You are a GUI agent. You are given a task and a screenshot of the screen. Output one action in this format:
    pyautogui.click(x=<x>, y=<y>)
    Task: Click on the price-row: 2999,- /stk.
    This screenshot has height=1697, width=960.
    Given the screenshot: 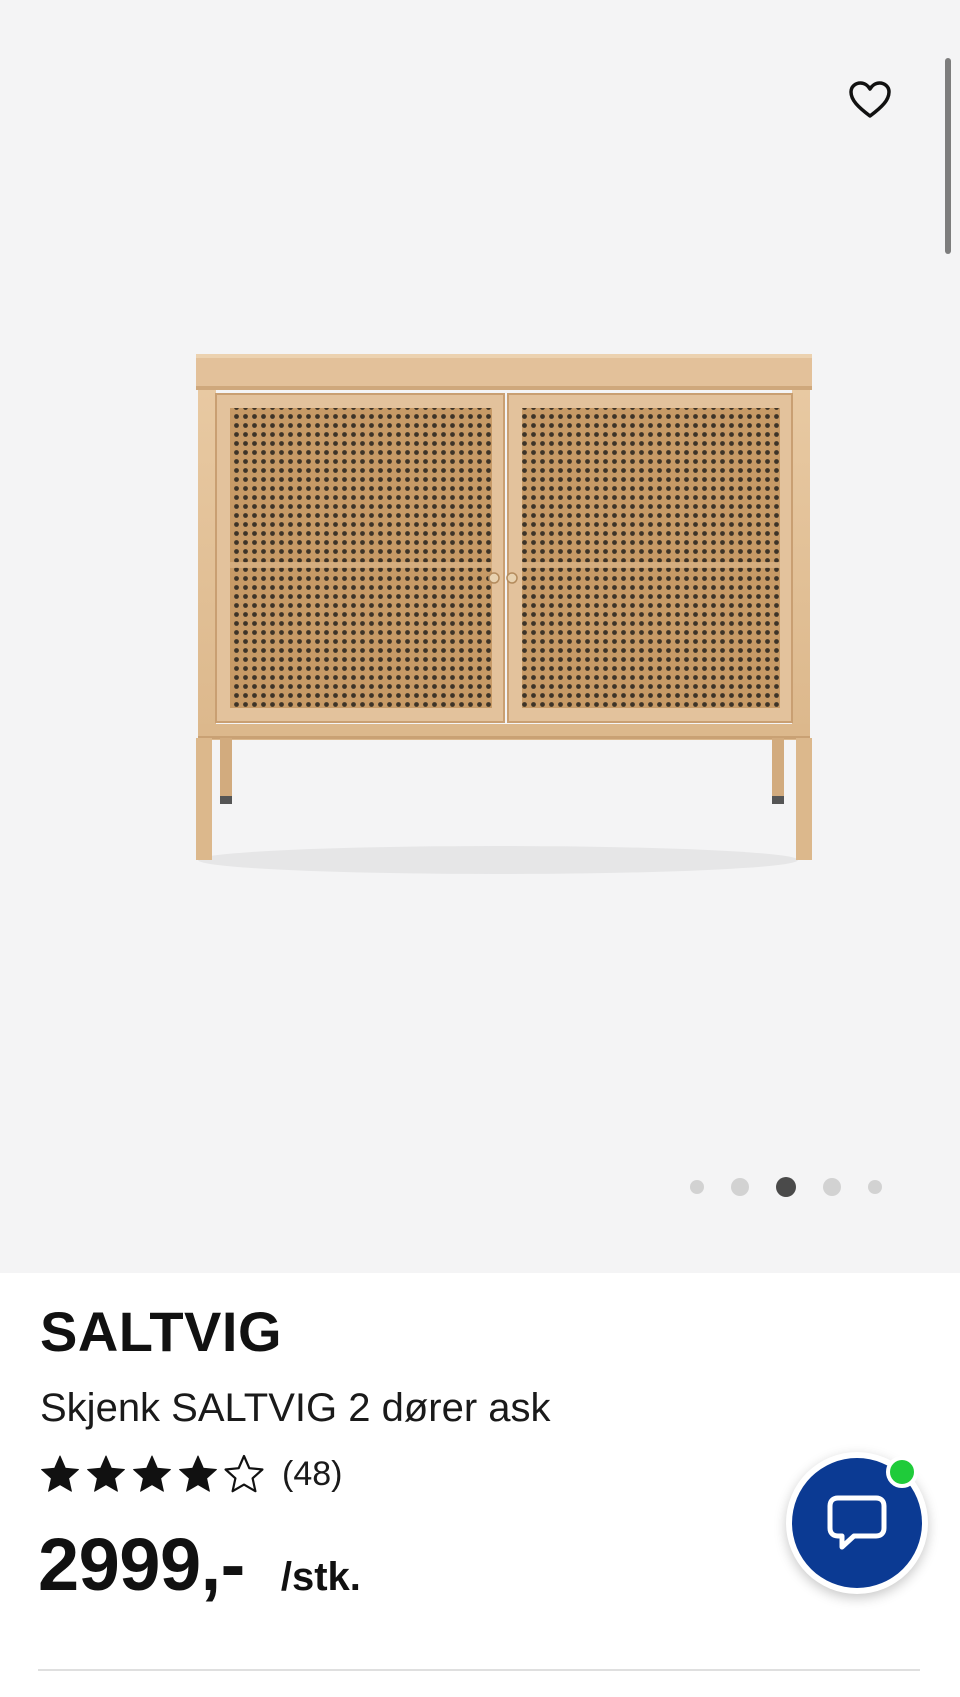 What is the action you would take?
    pyautogui.click(x=199, y=1565)
    